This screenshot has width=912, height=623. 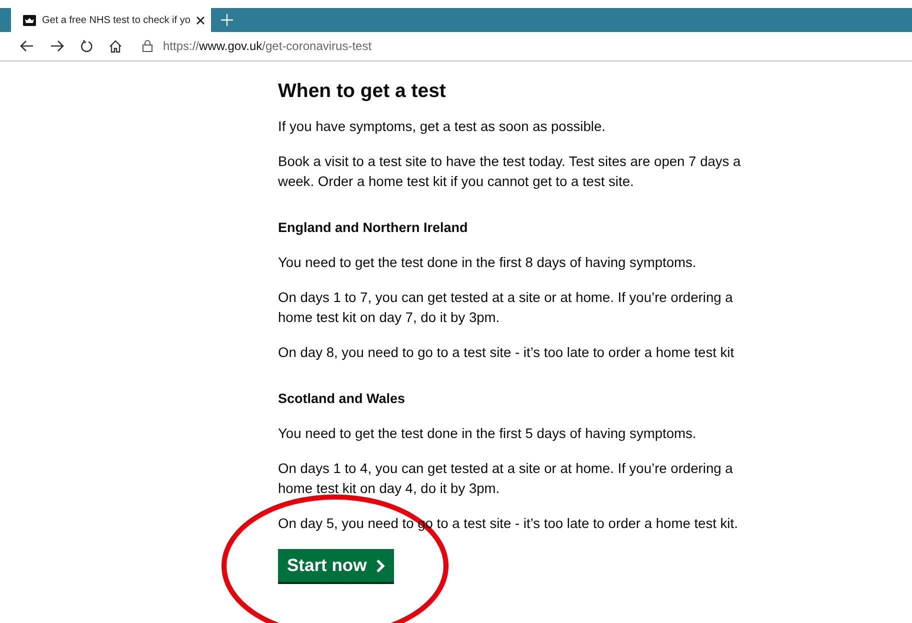 I want to click on paragraph: You need to get the test done in the first 8 days of having symptoms., so click(x=488, y=263).